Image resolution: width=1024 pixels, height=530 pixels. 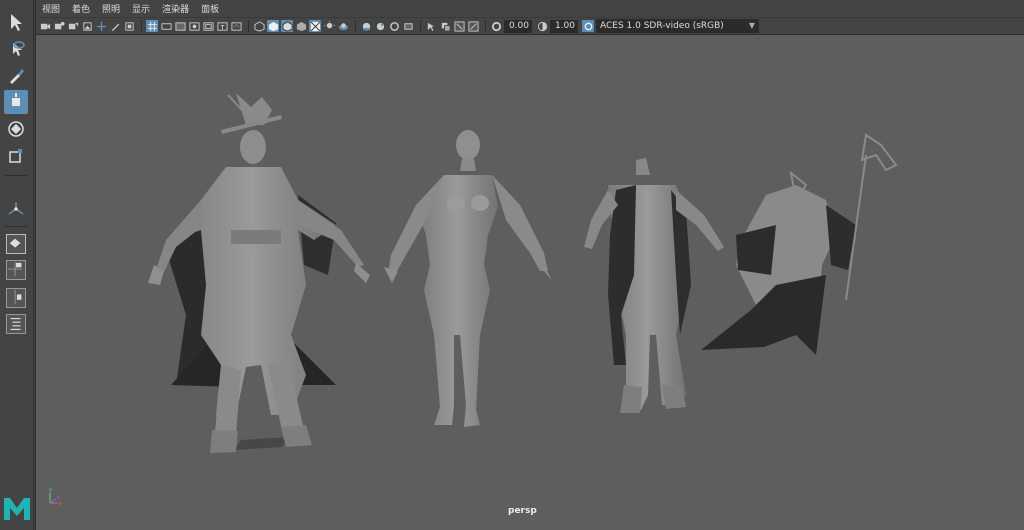 I want to click on view-transform-dropdown: ACES 1.0 SDR-video (sRGB) ▼, so click(x=677, y=26).